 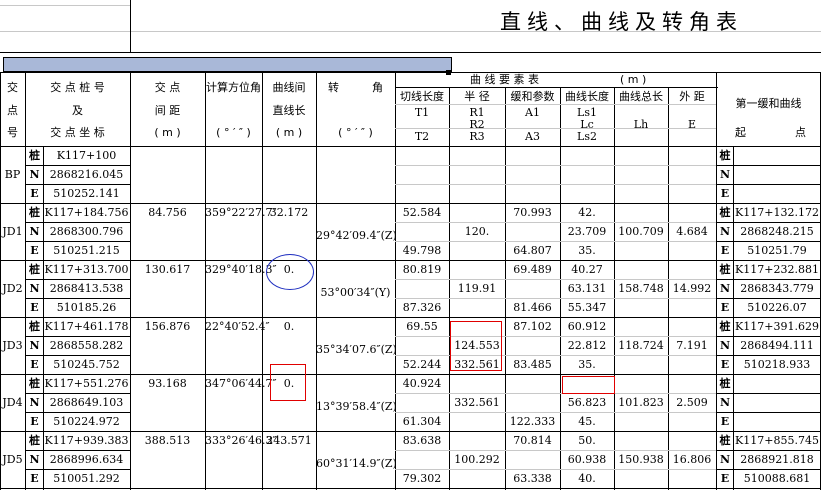 I want to click on coord-e: 510245.752, so click(x=86, y=364).